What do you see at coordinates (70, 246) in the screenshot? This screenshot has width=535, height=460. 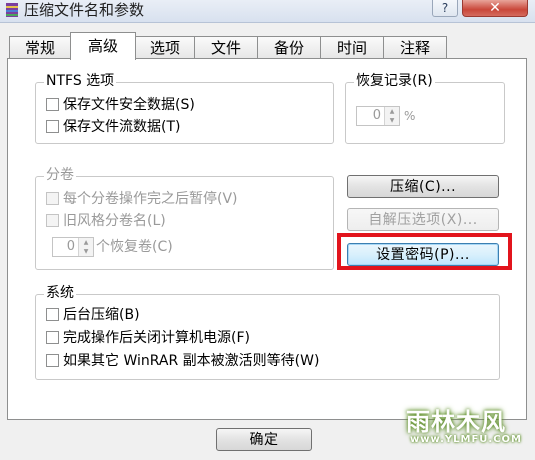 I see `recovery-volumes-value: 0` at bounding box center [70, 246].